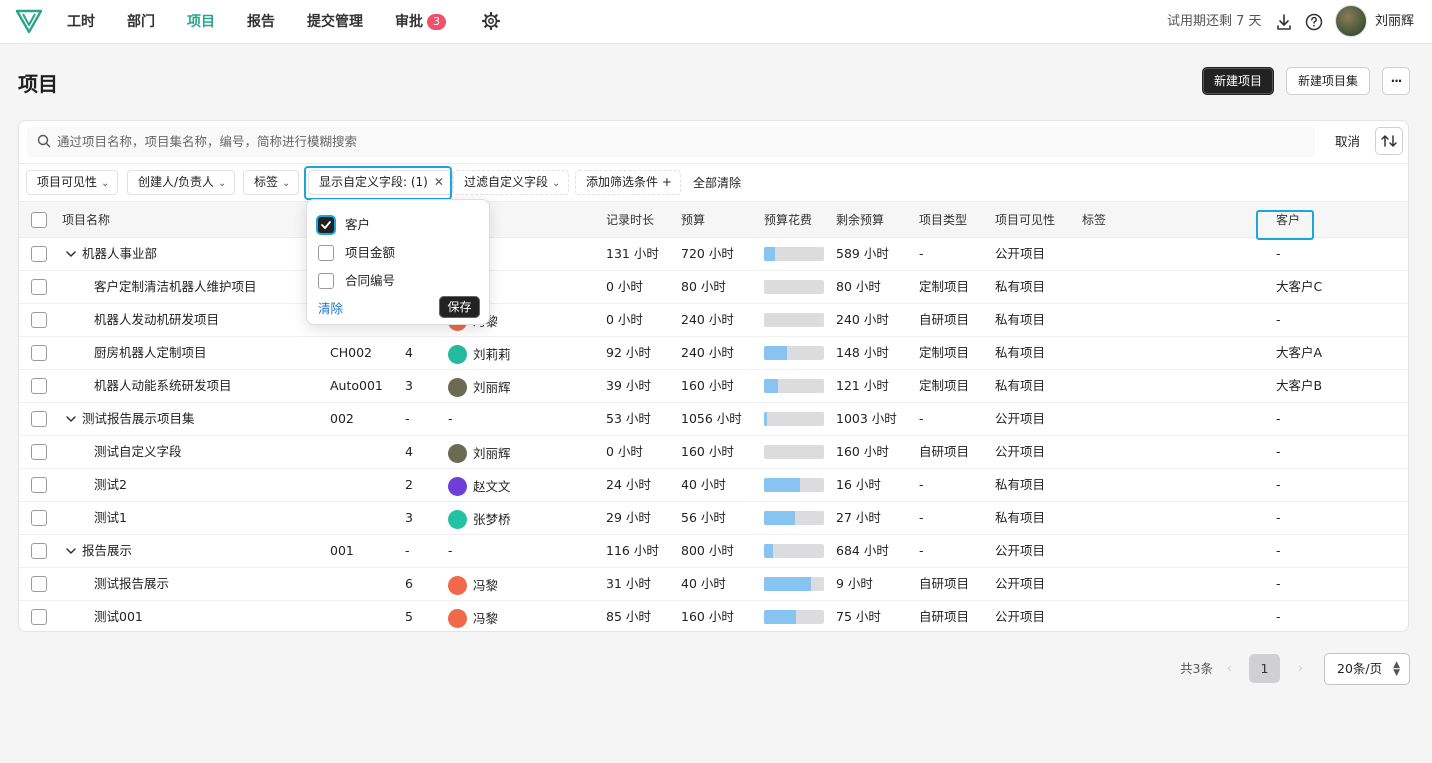  I want to click on gear-icon, so click(491, 21).